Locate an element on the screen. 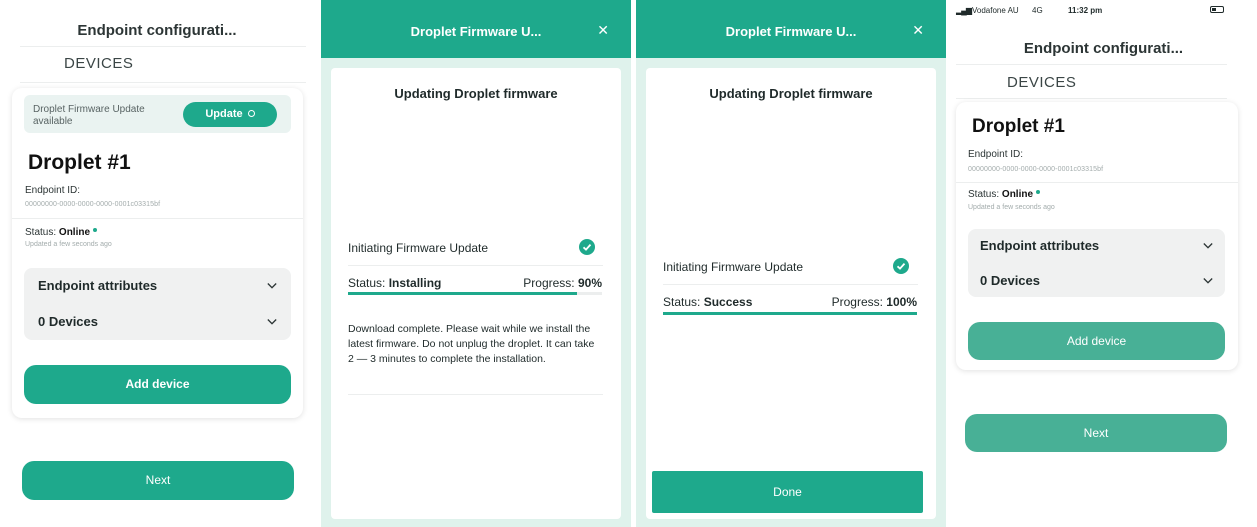  status-row: Status: Success is located at coordinates (707, 302).